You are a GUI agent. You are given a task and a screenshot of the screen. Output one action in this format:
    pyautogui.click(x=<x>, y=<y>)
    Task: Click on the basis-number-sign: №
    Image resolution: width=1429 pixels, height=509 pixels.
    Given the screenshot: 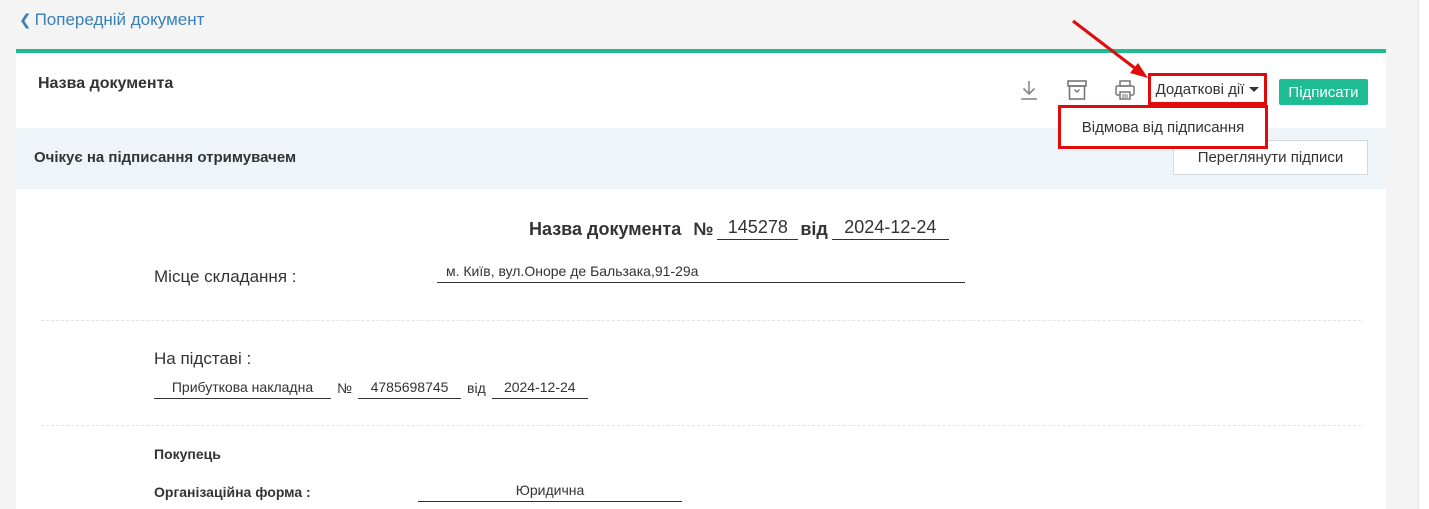 What is the action you would take?
    pyautogui.click(x=345, y=388)
    